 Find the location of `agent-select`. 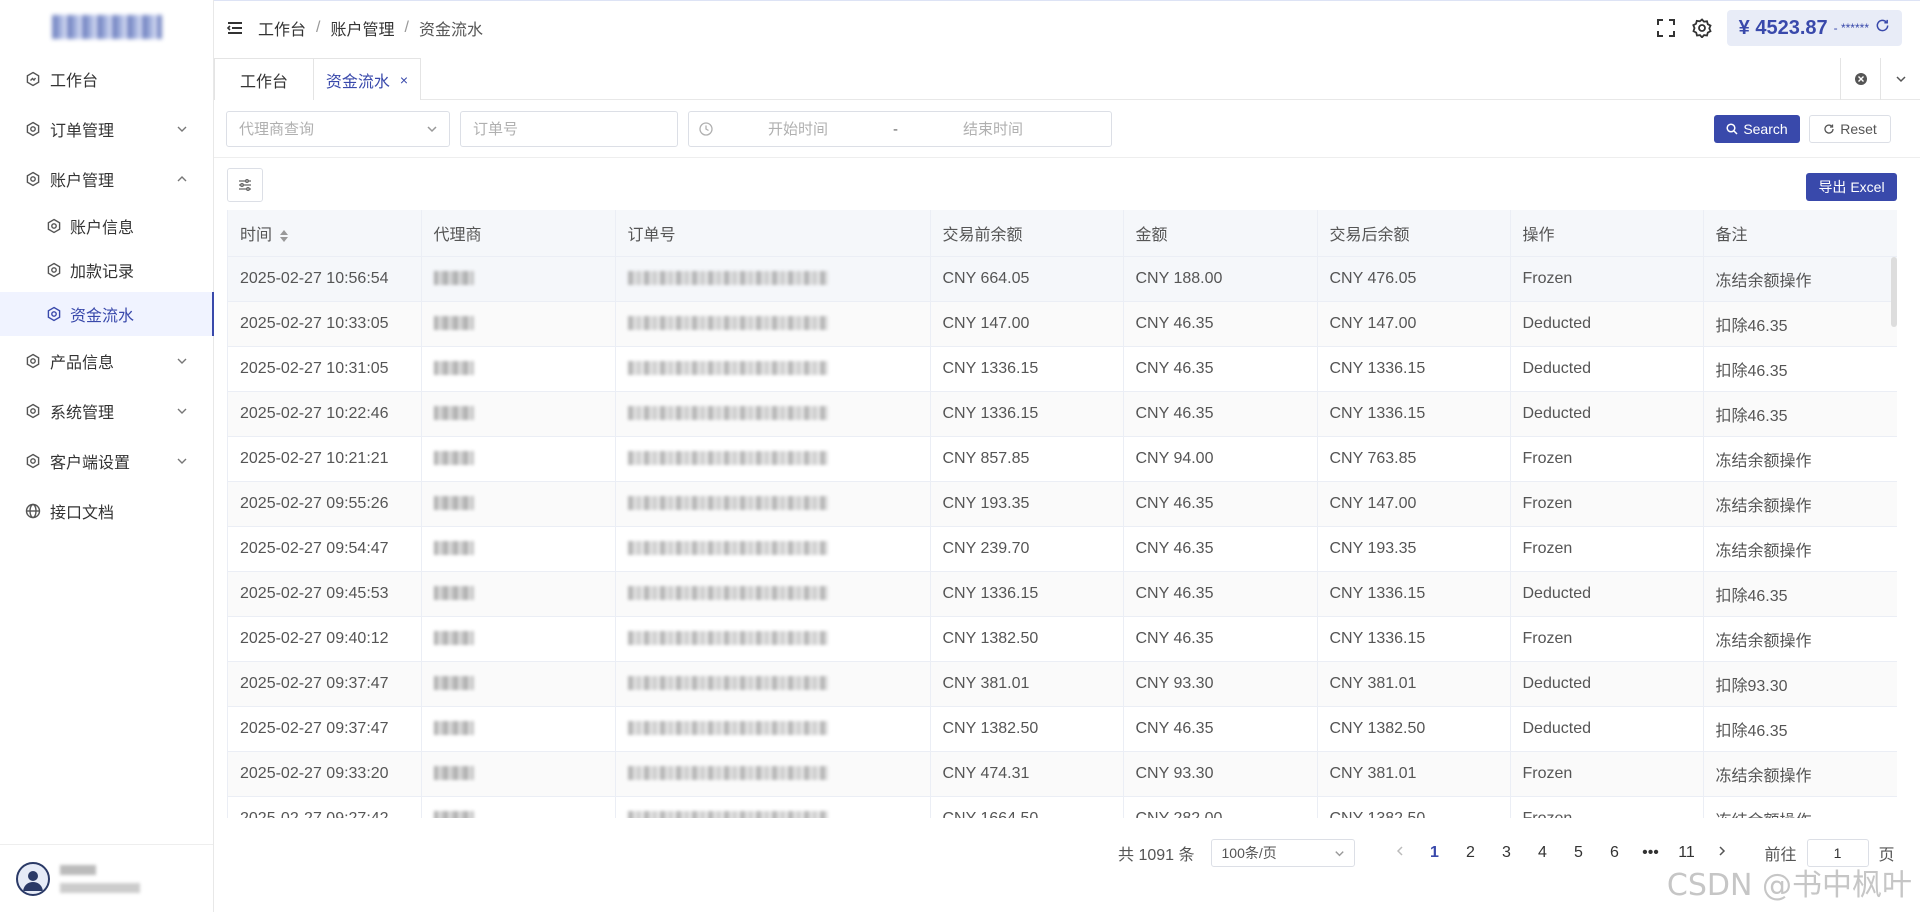

agent-select is located at coordinates (338, 129).